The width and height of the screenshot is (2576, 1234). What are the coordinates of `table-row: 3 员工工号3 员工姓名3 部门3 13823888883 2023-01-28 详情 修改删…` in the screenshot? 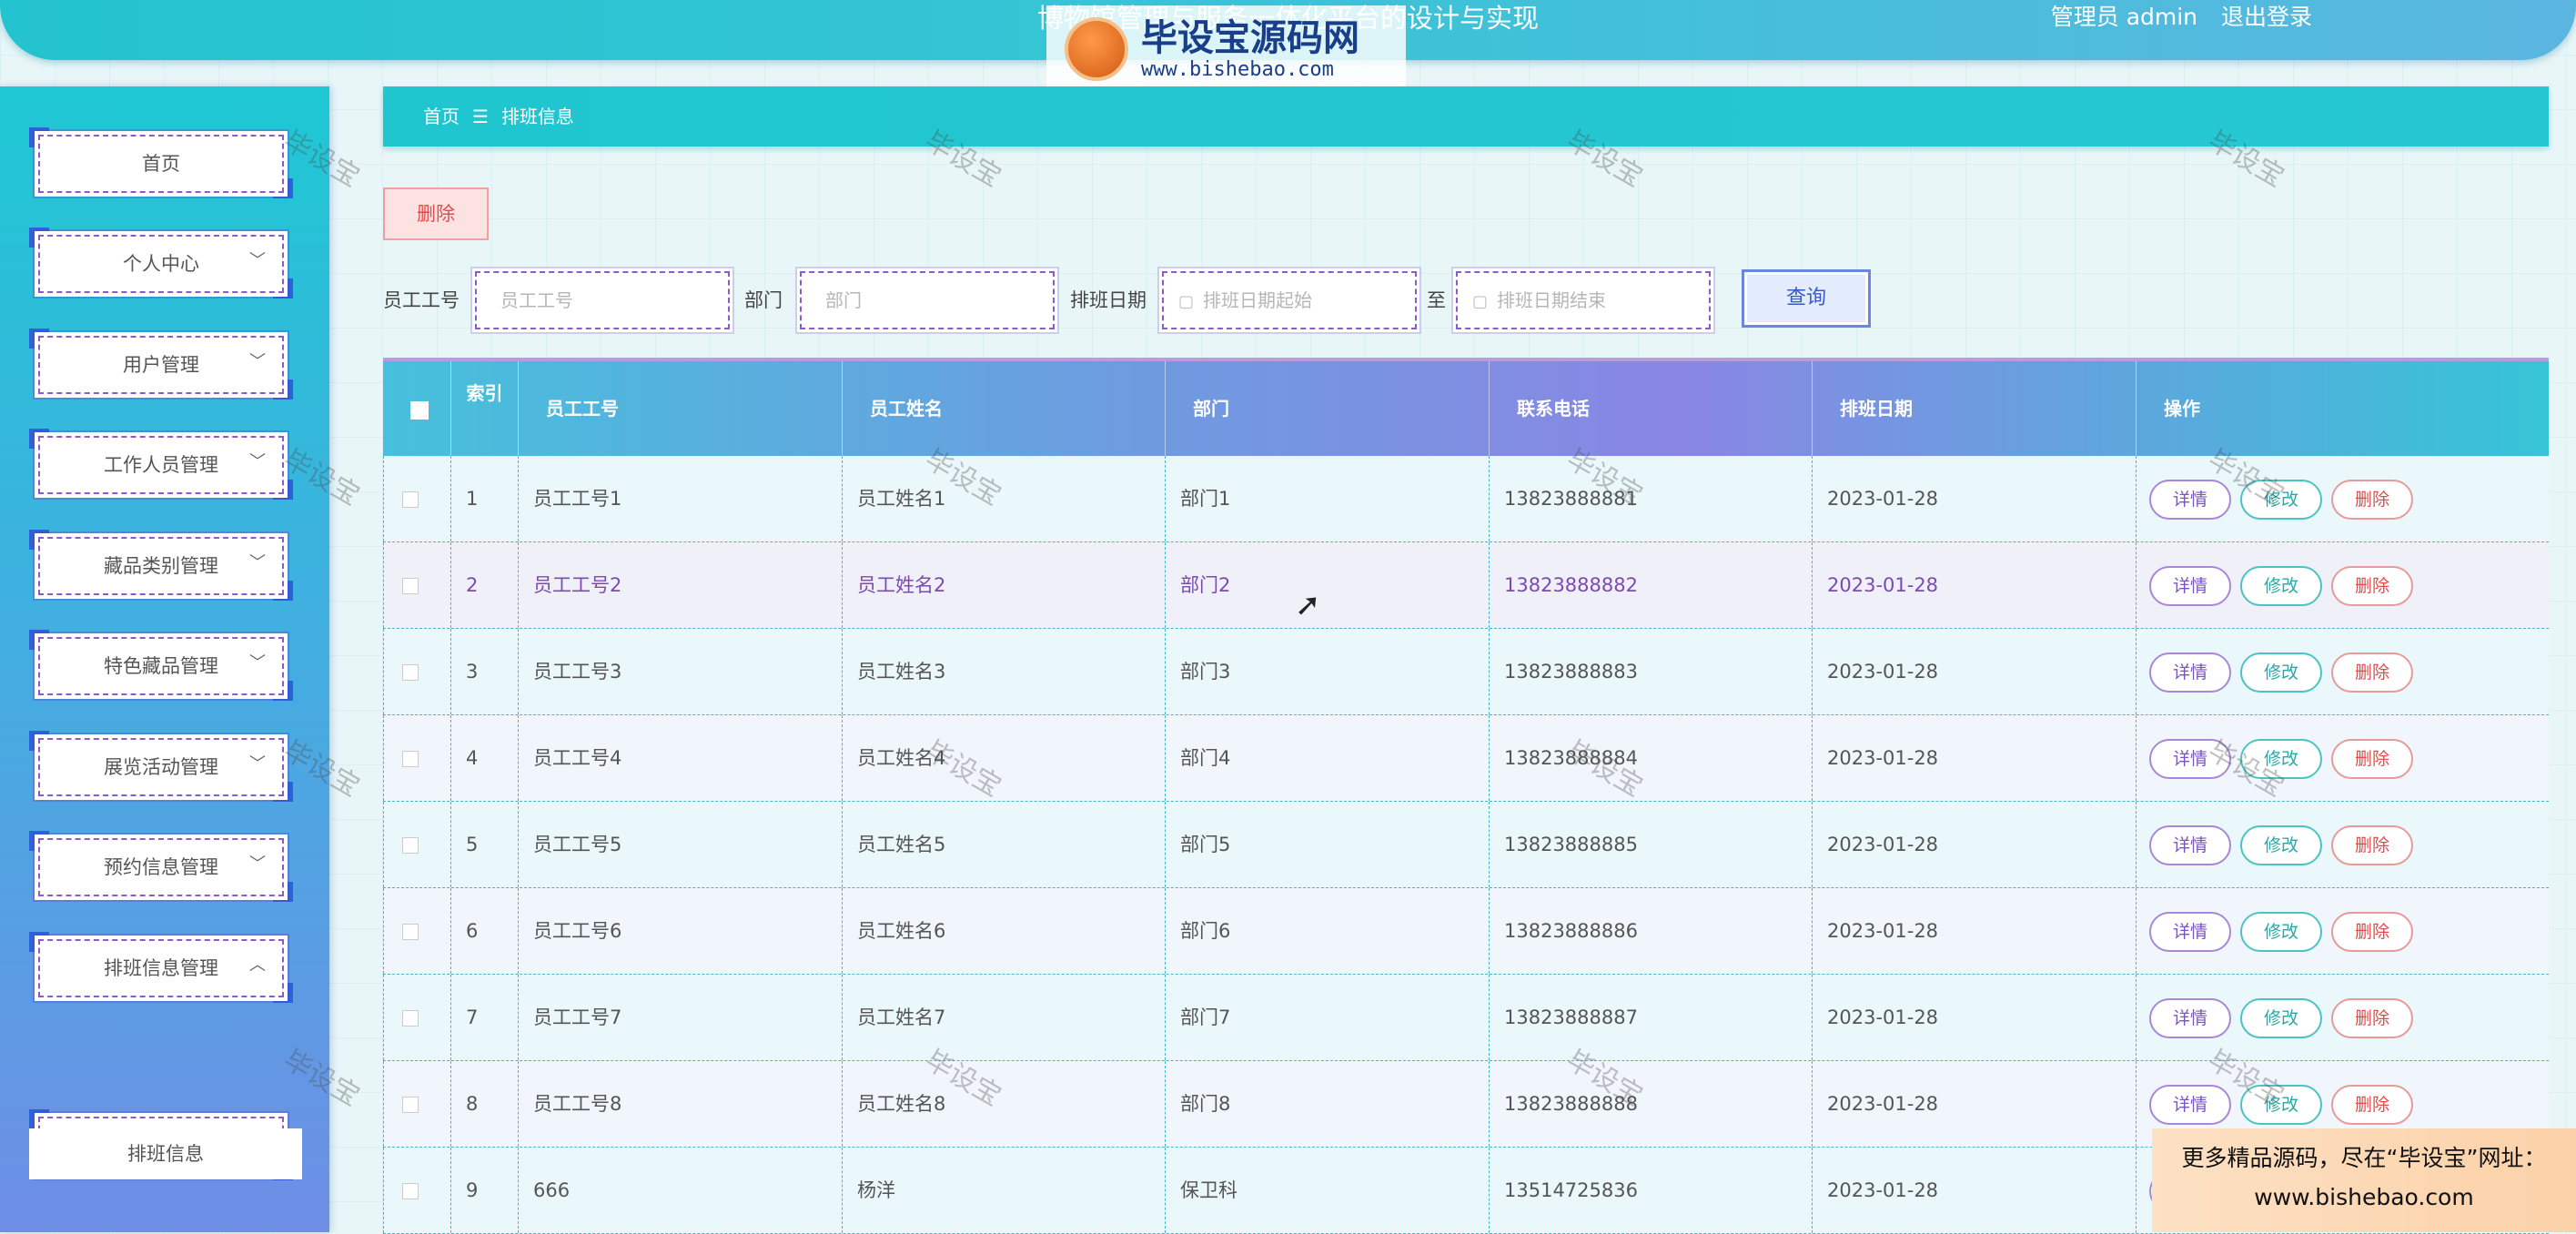 It's located at (1466, 672).